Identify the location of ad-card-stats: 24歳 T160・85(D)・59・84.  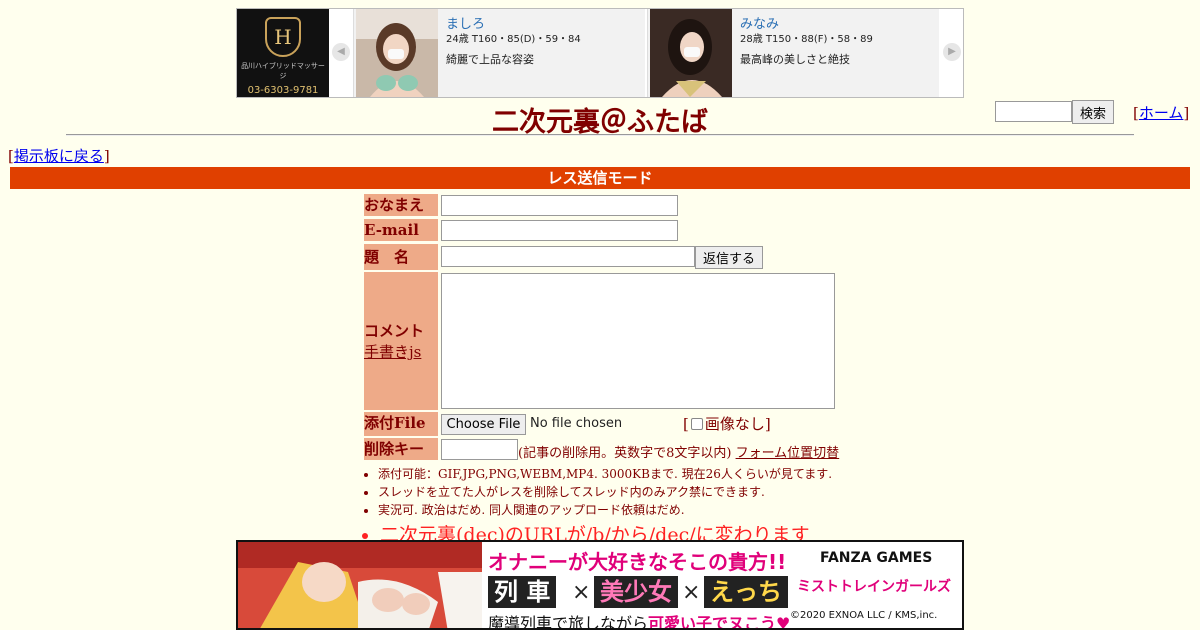
(513, 39).